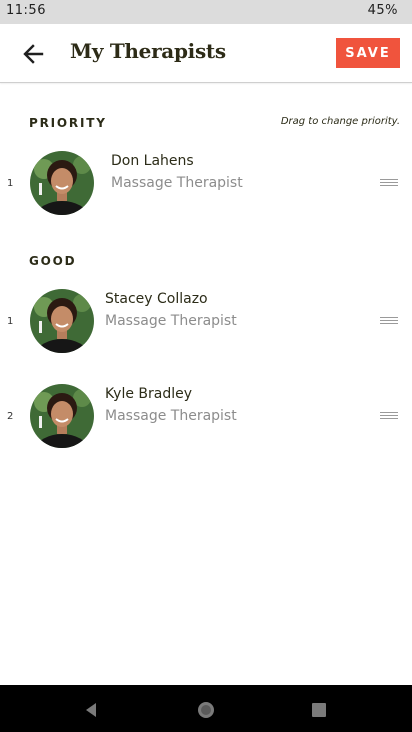 This screenshot has width=412, height=732. I want to click on arrow-left-icon, so click(33, 54).